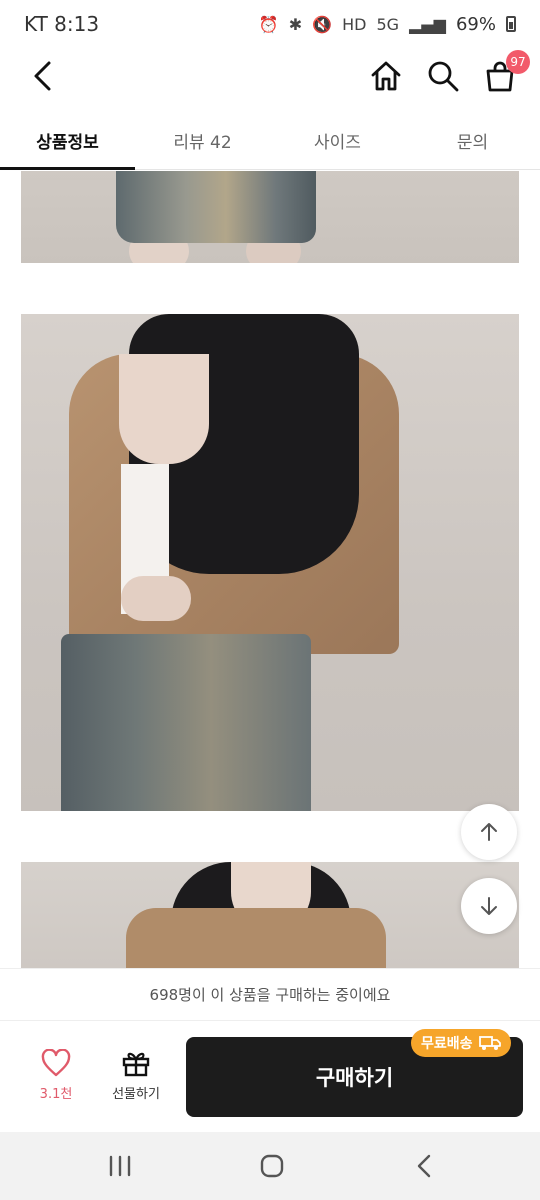 The image size is (540, 1200). Describe the element at coordinates (56, 1081) in the screenshot. I see `like-button: 3.1천` at that location.